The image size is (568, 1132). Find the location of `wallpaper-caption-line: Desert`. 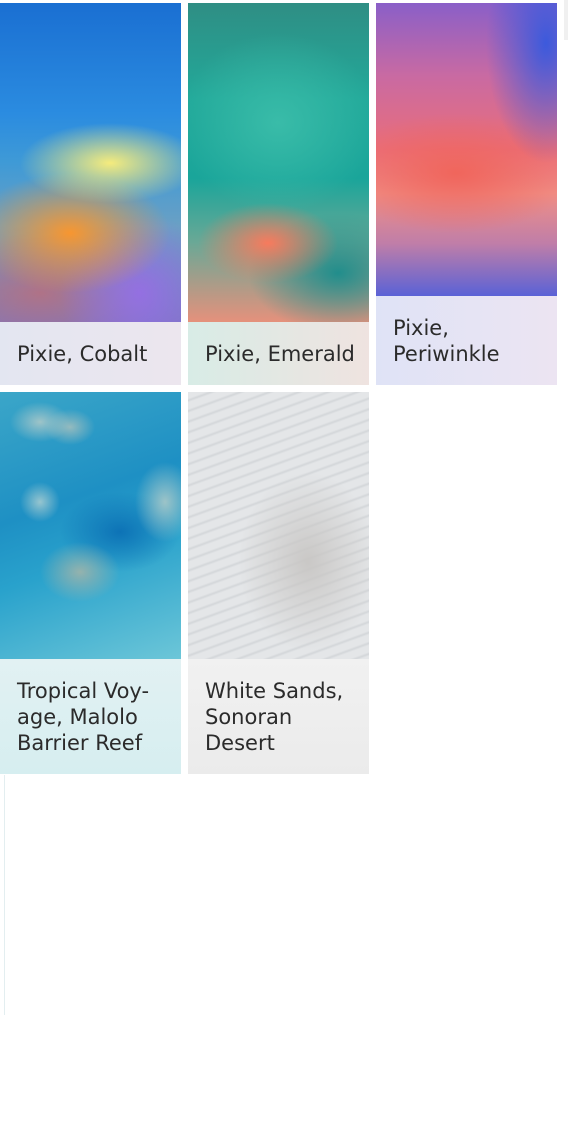

wallpaper-caption-line: Desert is located at coordinates (240, 743).